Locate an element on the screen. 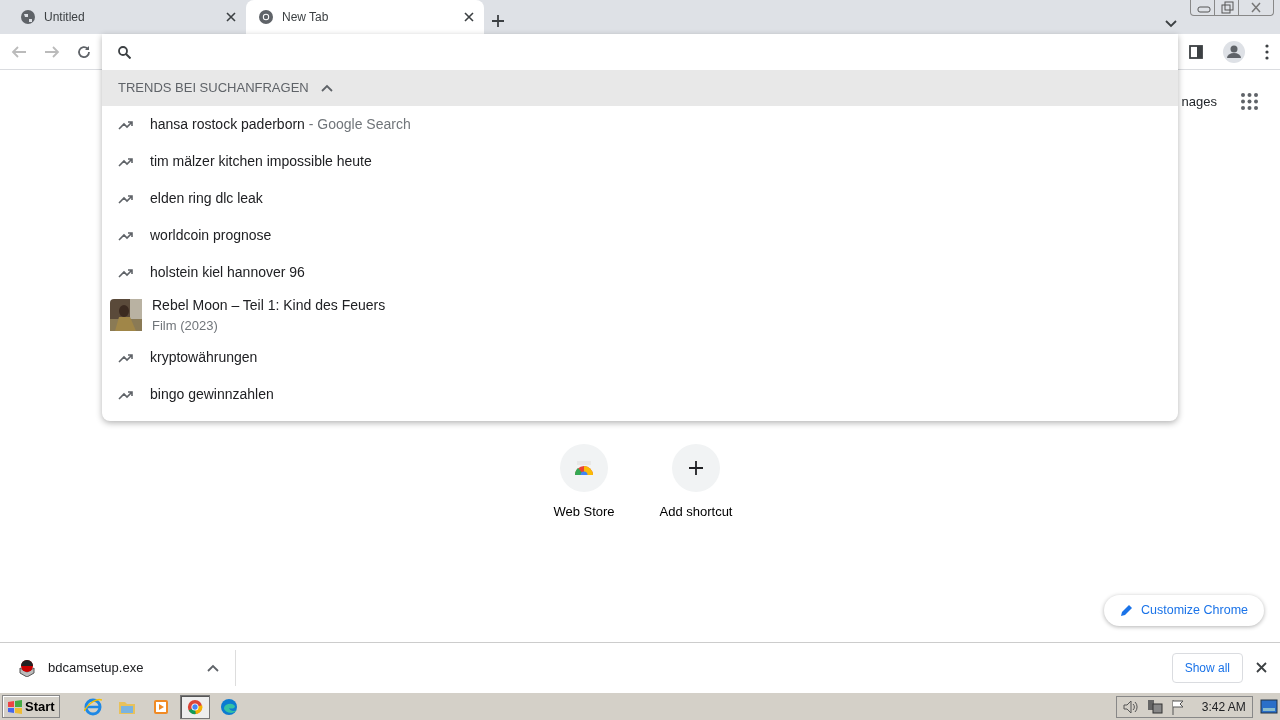 The height and width of the screenshot is (720, 1280). reload-icon is located at coordinates (84, 51).